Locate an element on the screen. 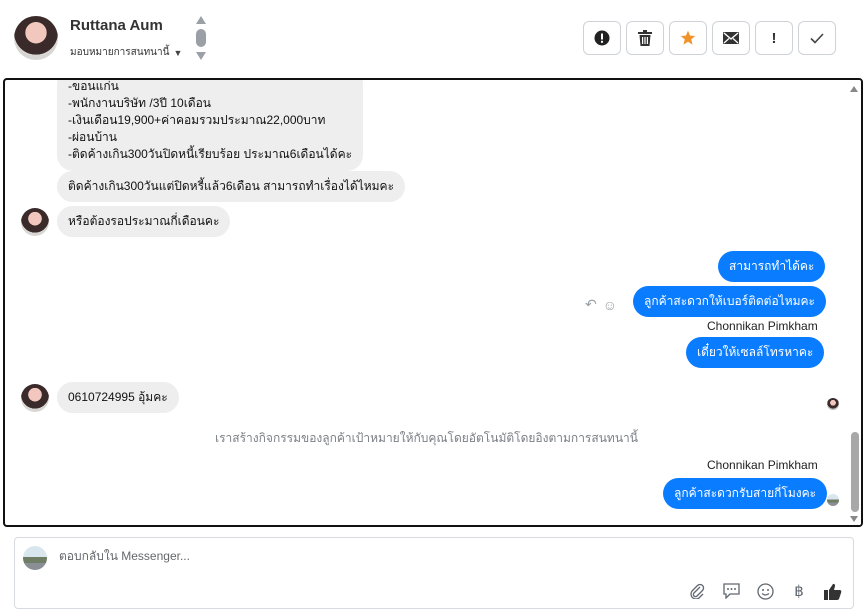  exclamation-icon: ! is located at coordinates (774, 38).